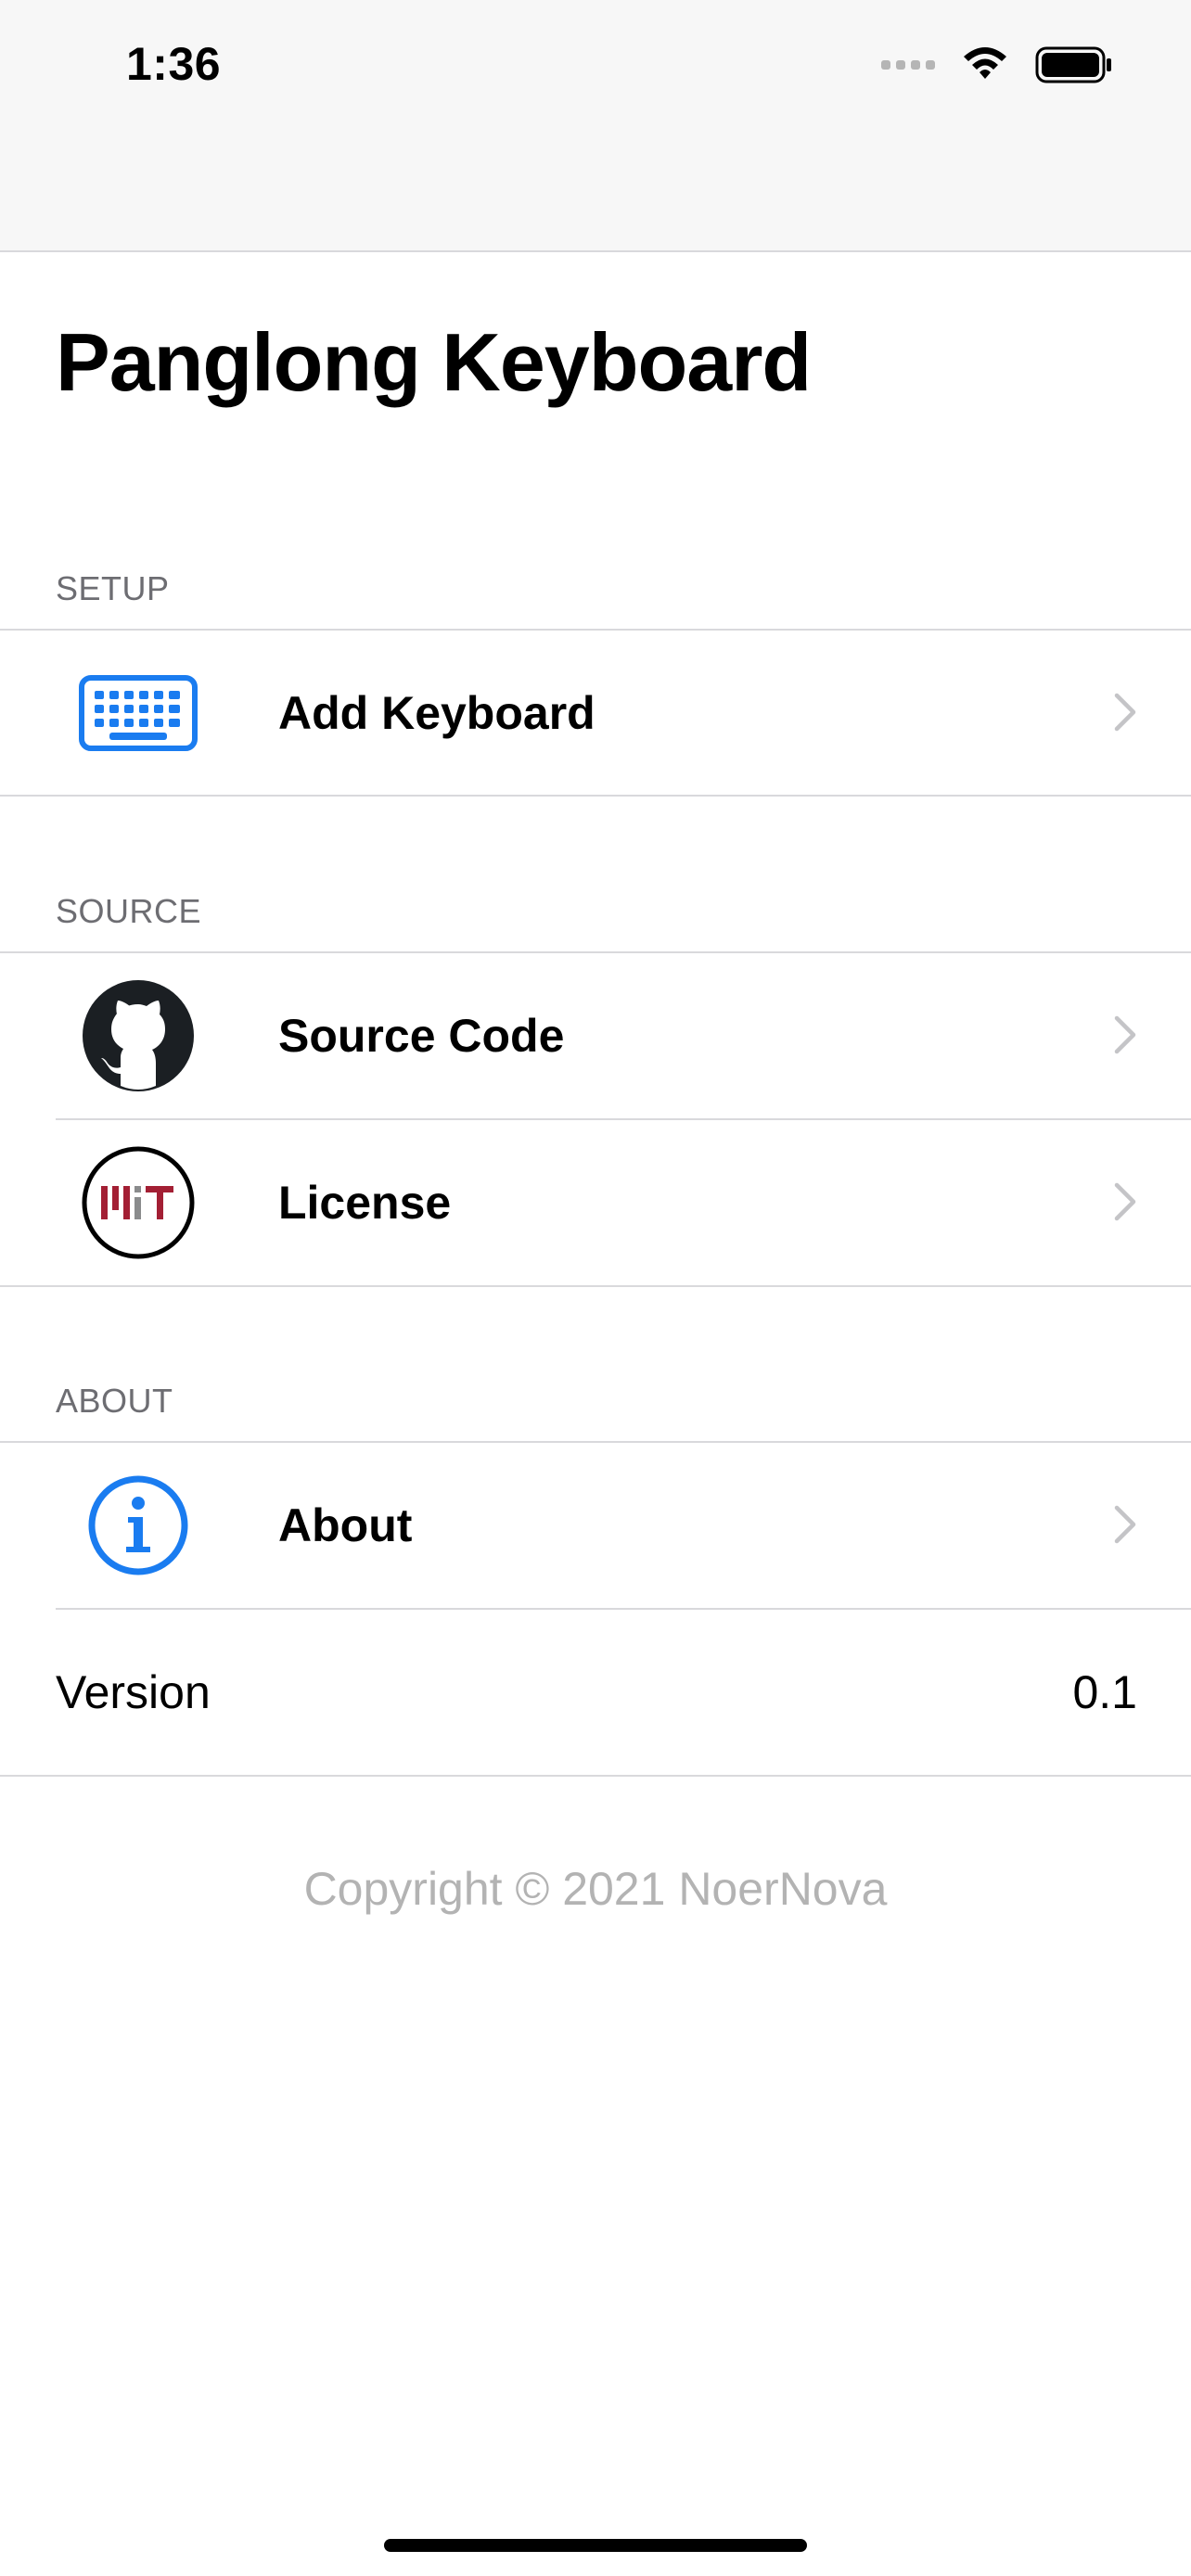  I want to click on add-keyboard-row: Add Keyboard, so click(595, 713).